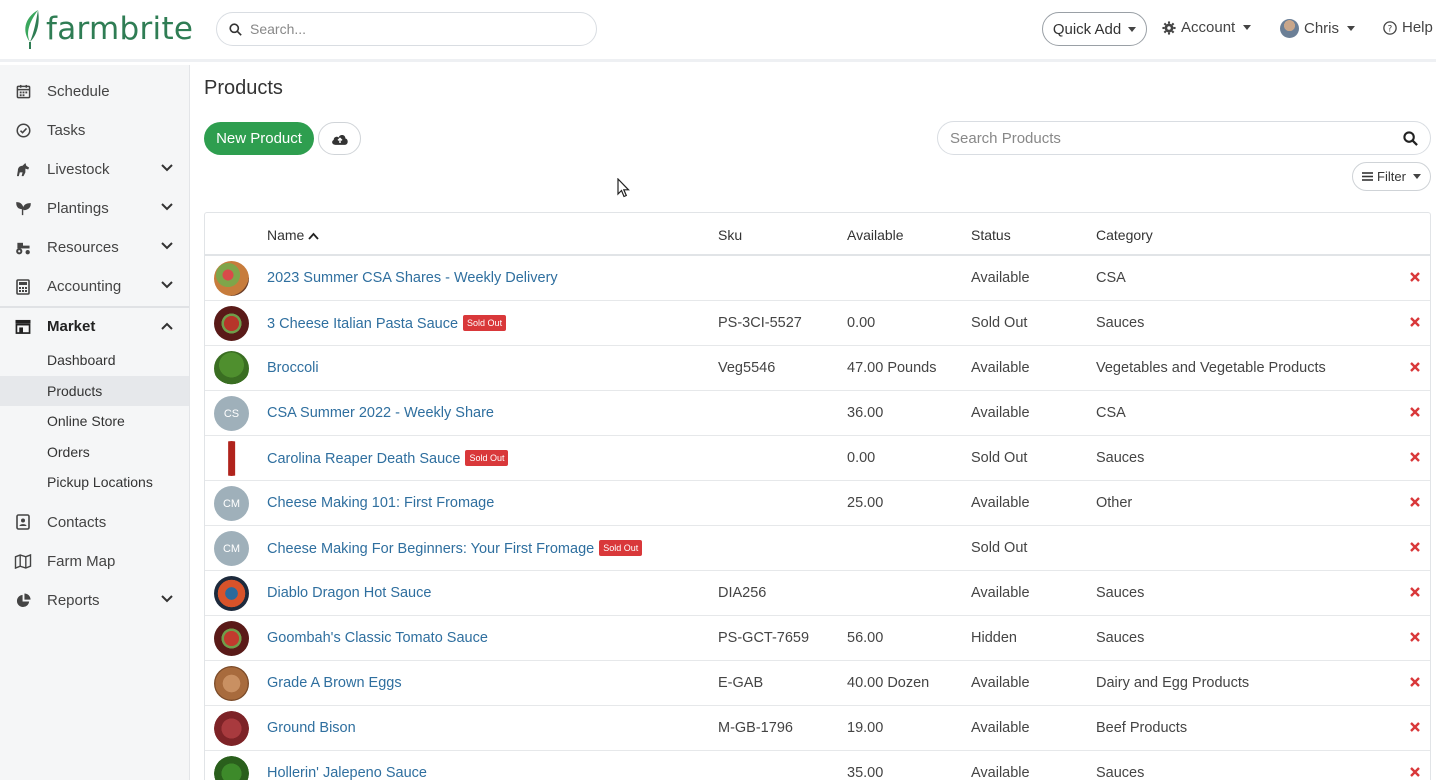 The image size is (1436, 780). What do you see at coordinates (1391, 176) in the screenshot?
I see `filter-button: Filter` at bounding box center [1391, 176].